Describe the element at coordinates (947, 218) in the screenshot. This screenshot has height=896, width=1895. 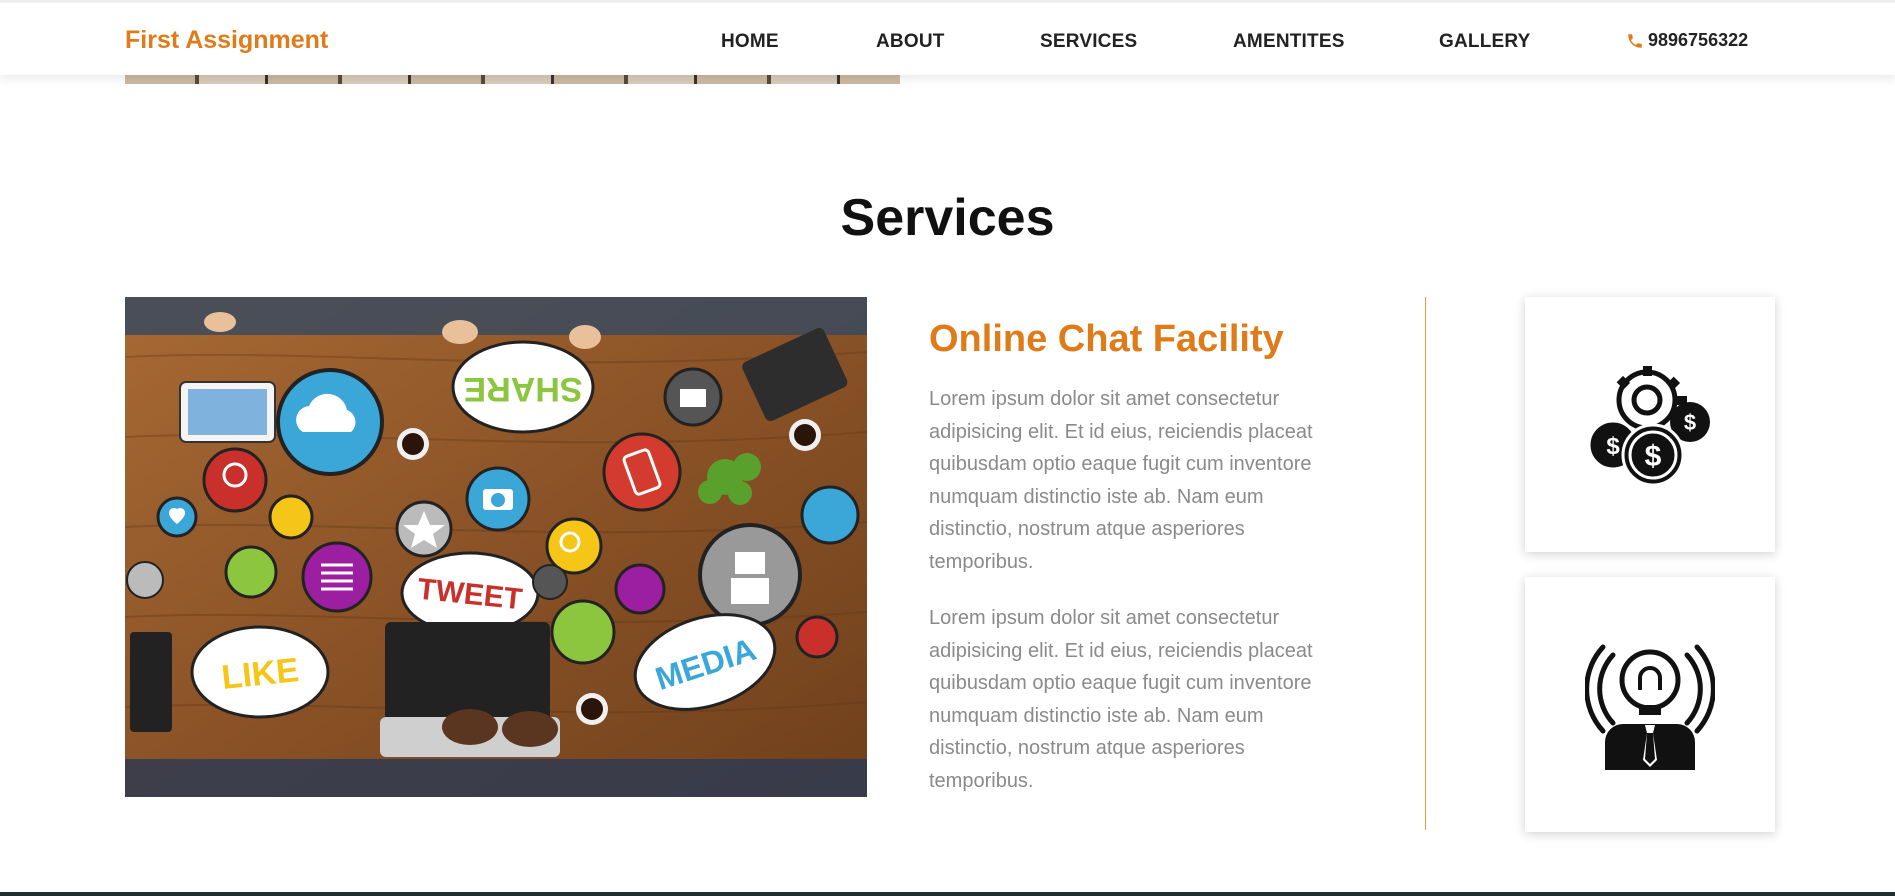
I see `section-title: Services` at that location.